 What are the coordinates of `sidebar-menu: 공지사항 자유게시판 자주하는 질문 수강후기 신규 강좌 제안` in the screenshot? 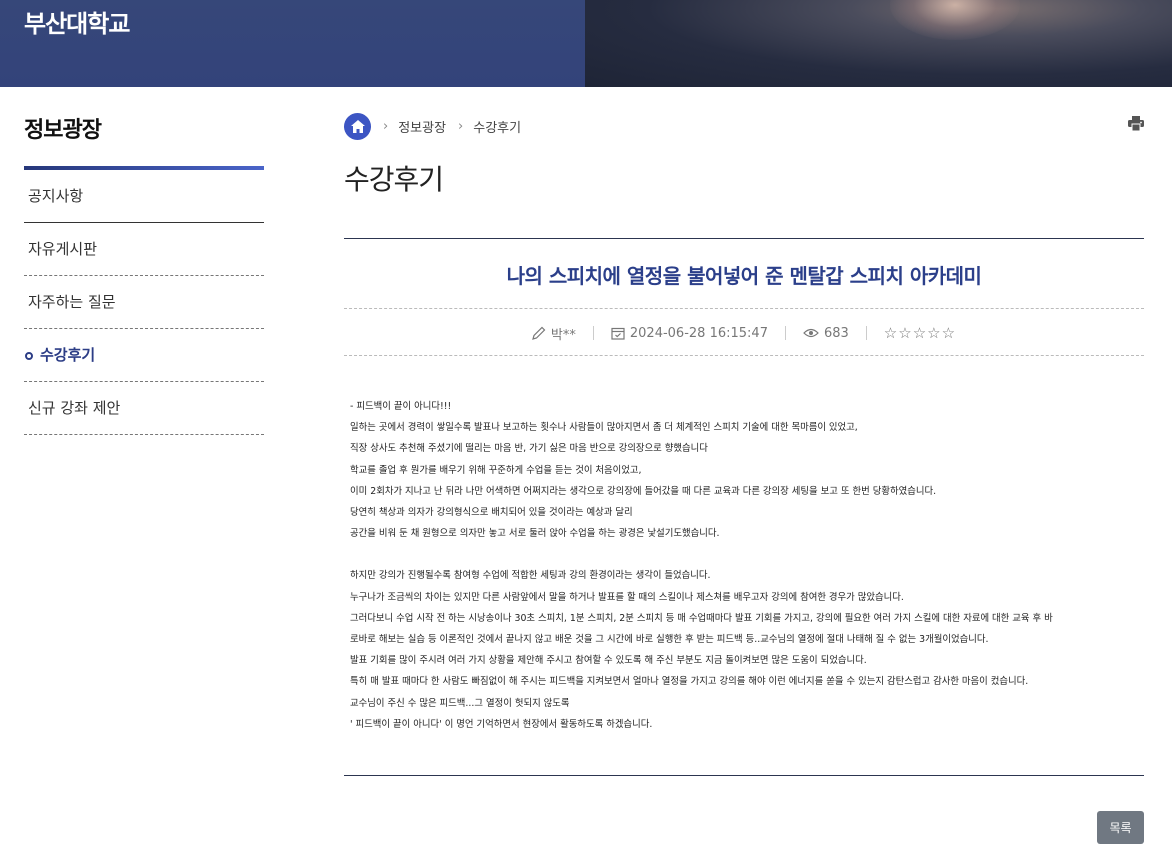 It's located at (144, 302).